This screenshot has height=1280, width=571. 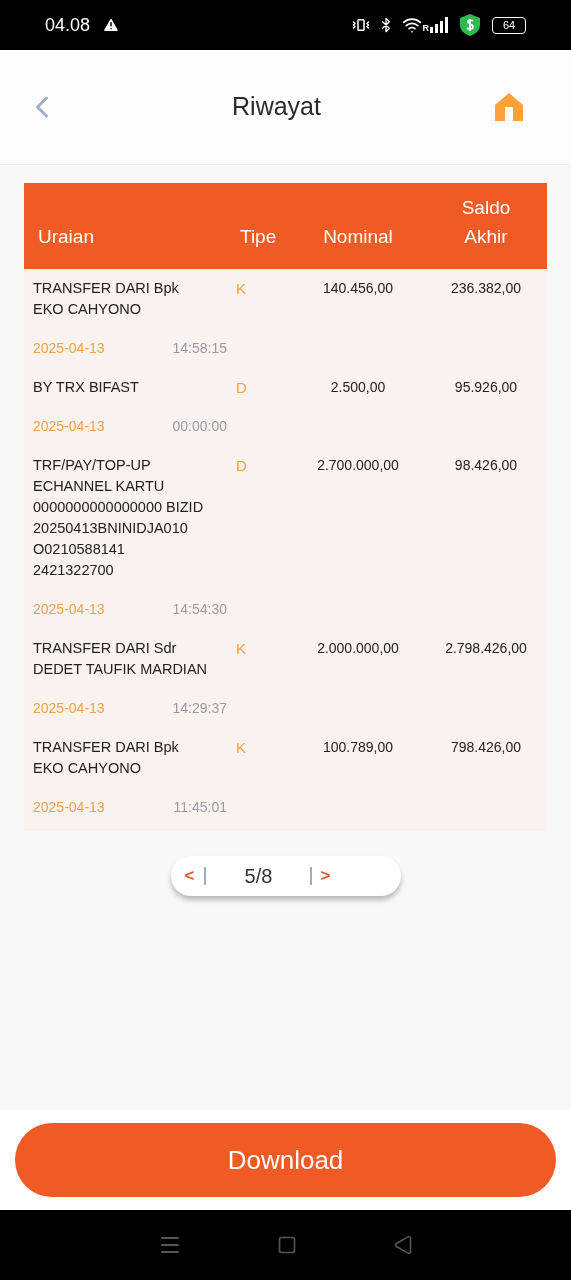 What do you see at coordinates (358, 648) in the screenshot?
I see `nominal-amount: 2.000.000,00` at bounding box center [358, 648].